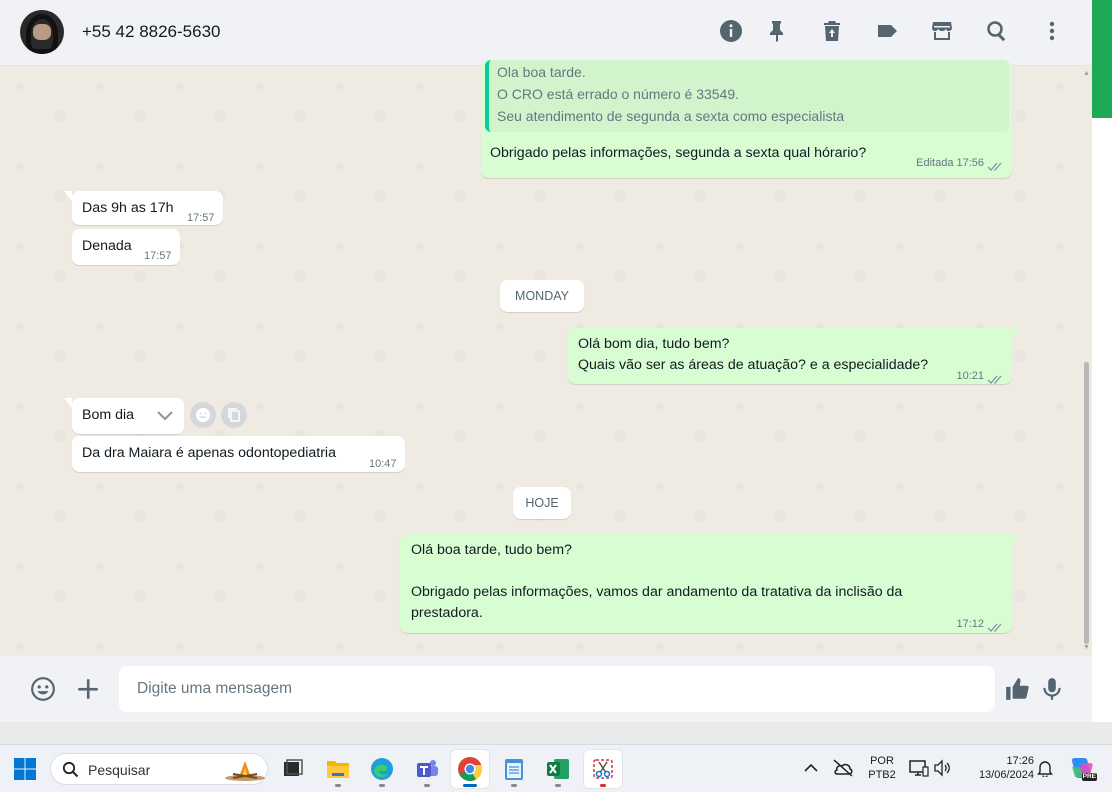 This screenshot has width=1112, height=792. Describe the element at coordinates (42, 32) in the screenshot. I see `avatar` at that location.